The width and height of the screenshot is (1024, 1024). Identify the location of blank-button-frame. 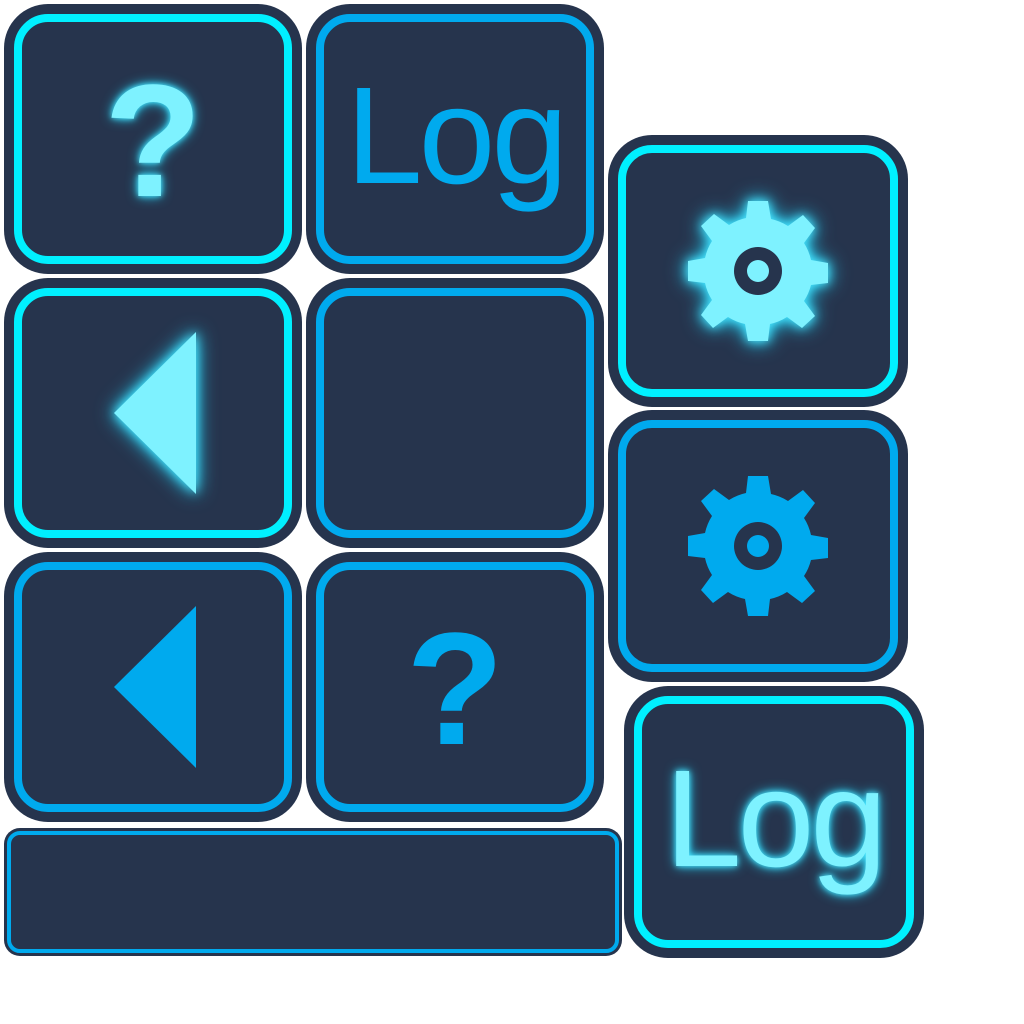
(455, 413).